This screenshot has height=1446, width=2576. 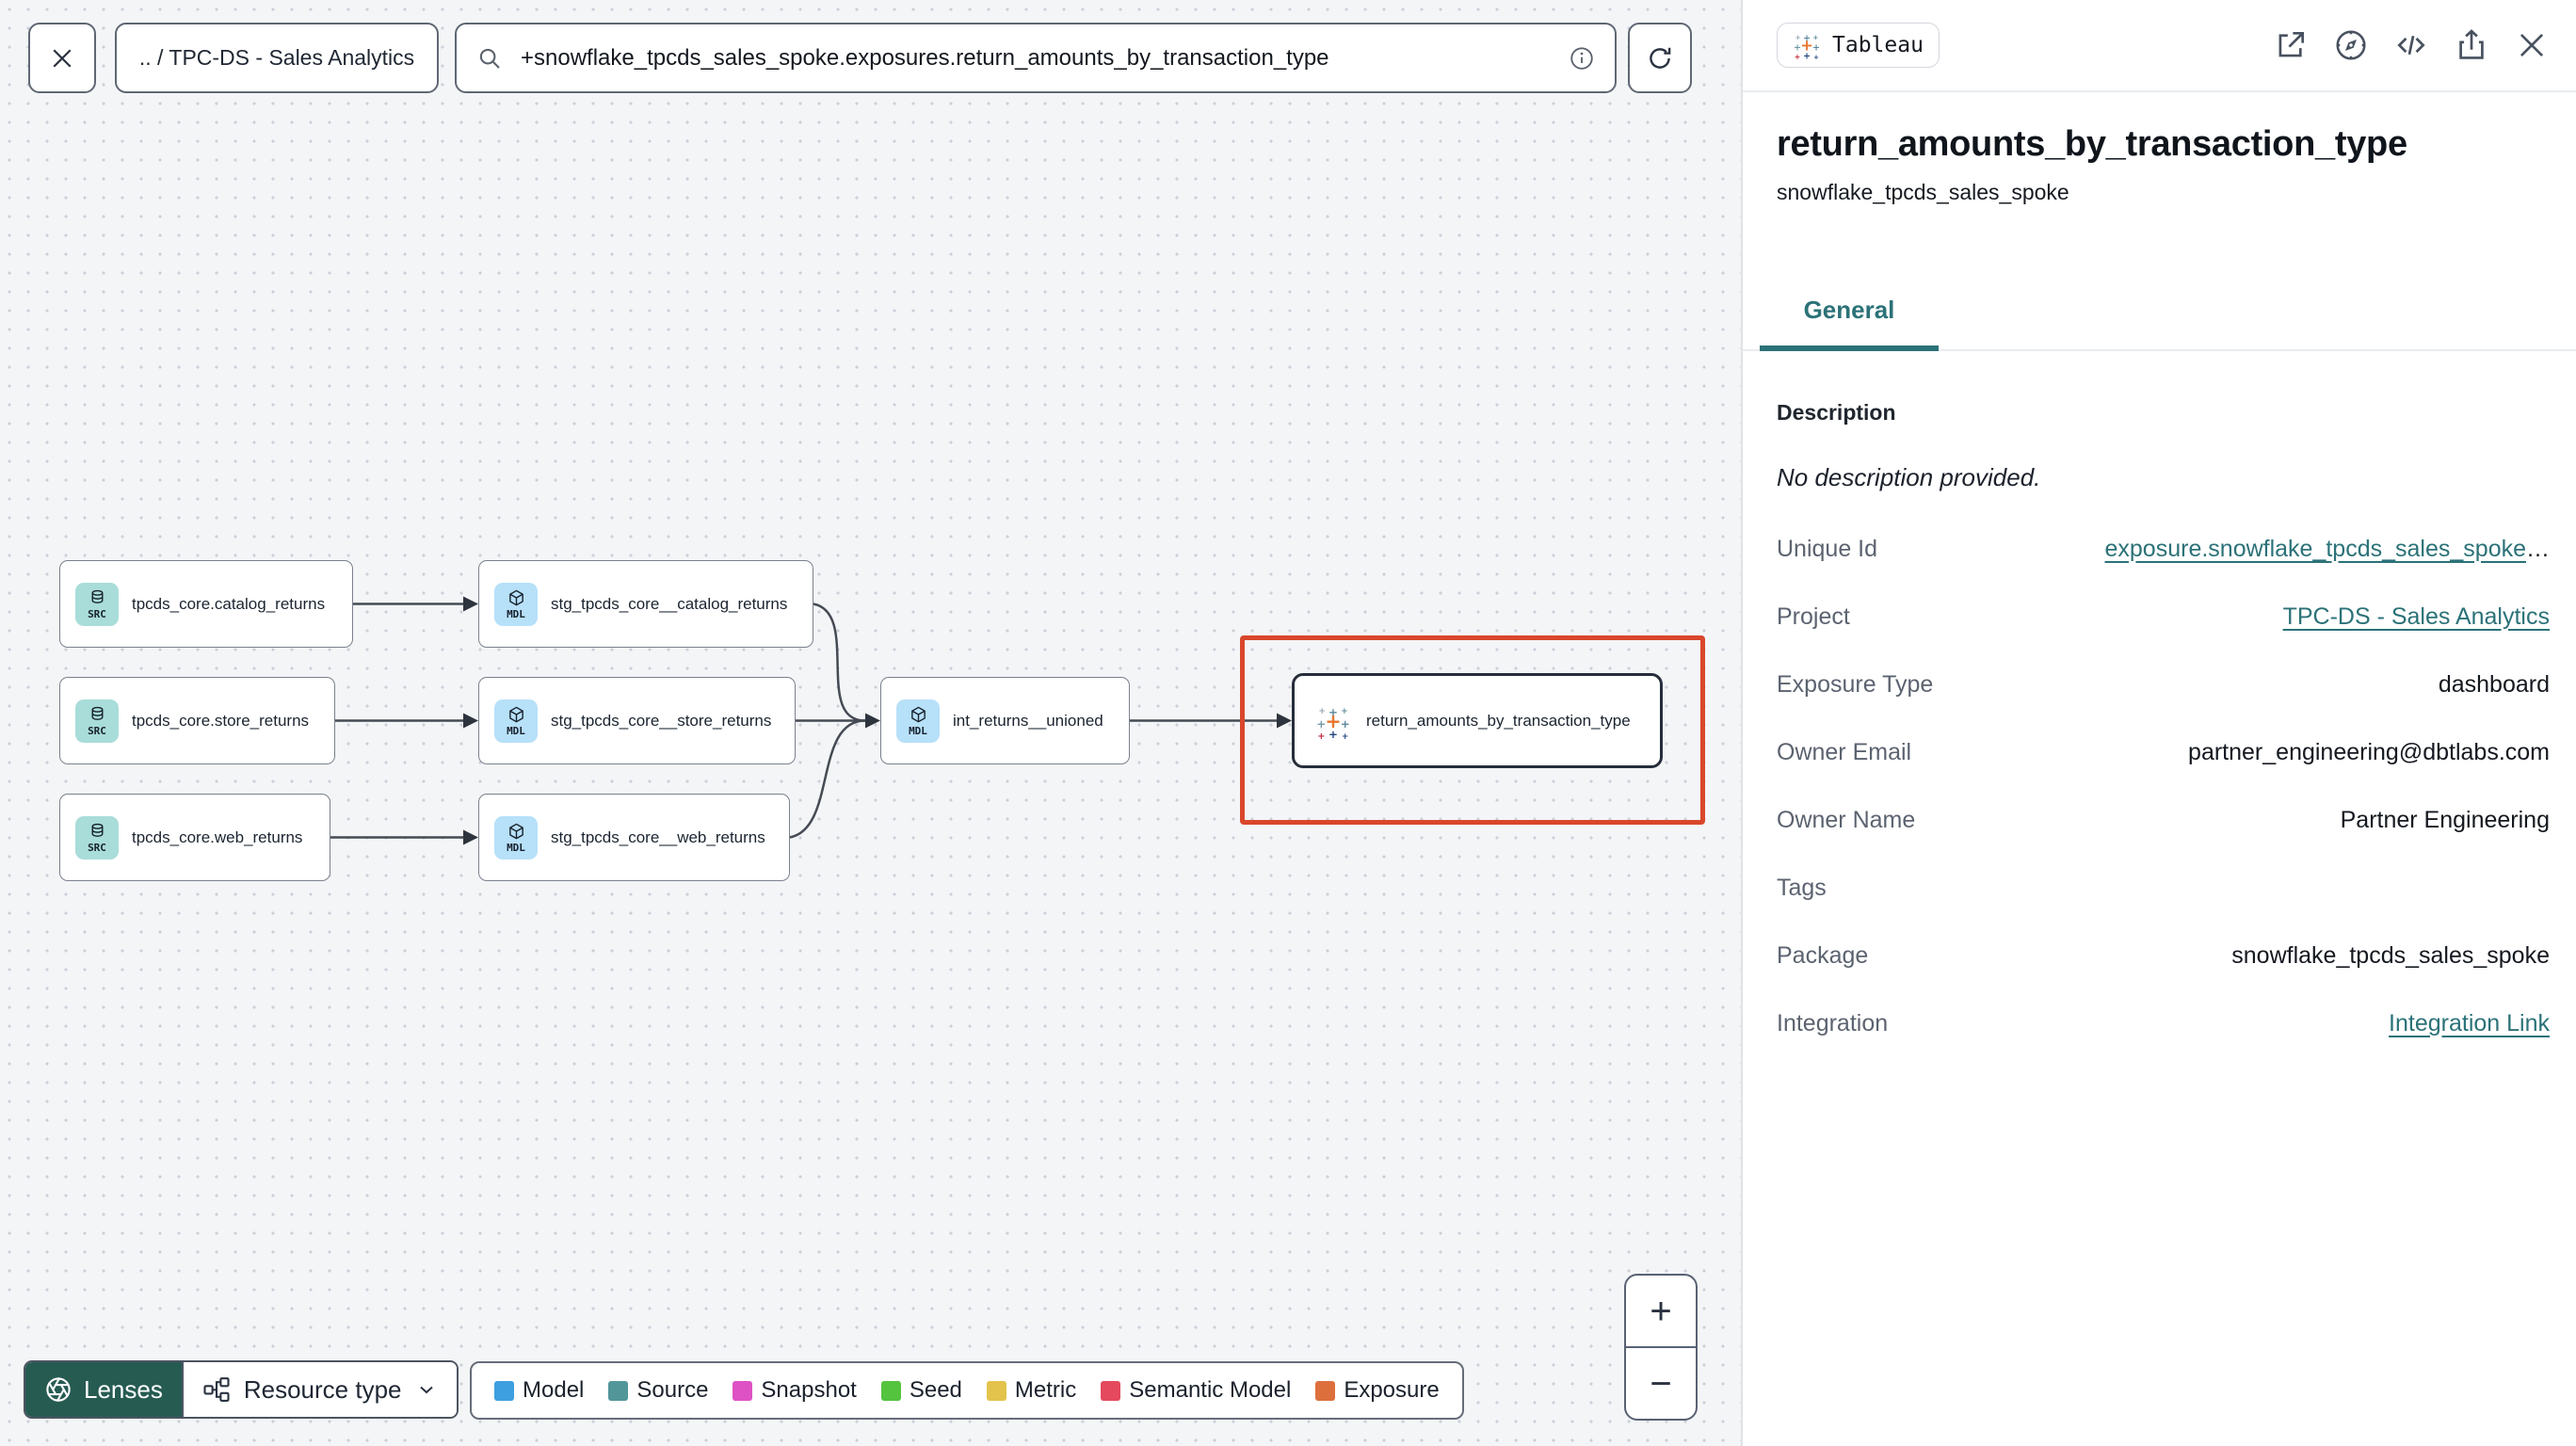 I want to click on search-input, so click(x=1036, y=57).